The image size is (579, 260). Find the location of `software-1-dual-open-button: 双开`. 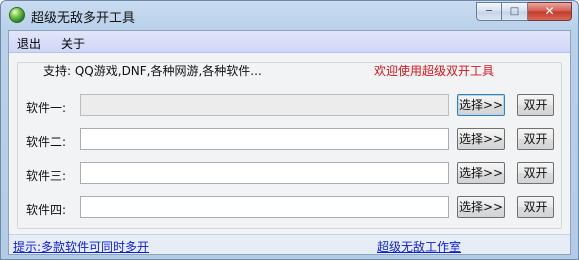

software-1-dual-open-button: 双开 is located at coordinates (535, 105).